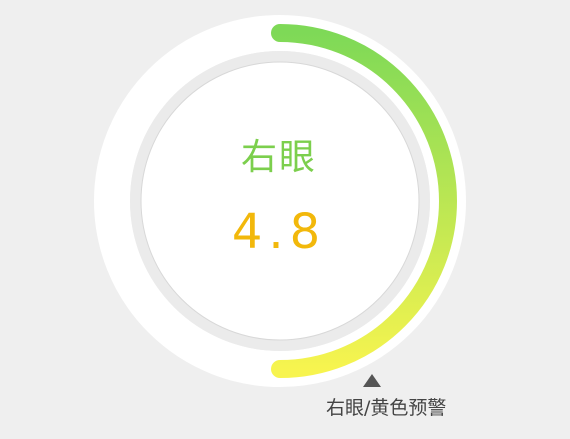 The image size is (570, 439). What do you see at coordinates (386, 408) in the screenshot?
I see `status-text: 右眼/黄色预警` at bounding box center [386, 408].